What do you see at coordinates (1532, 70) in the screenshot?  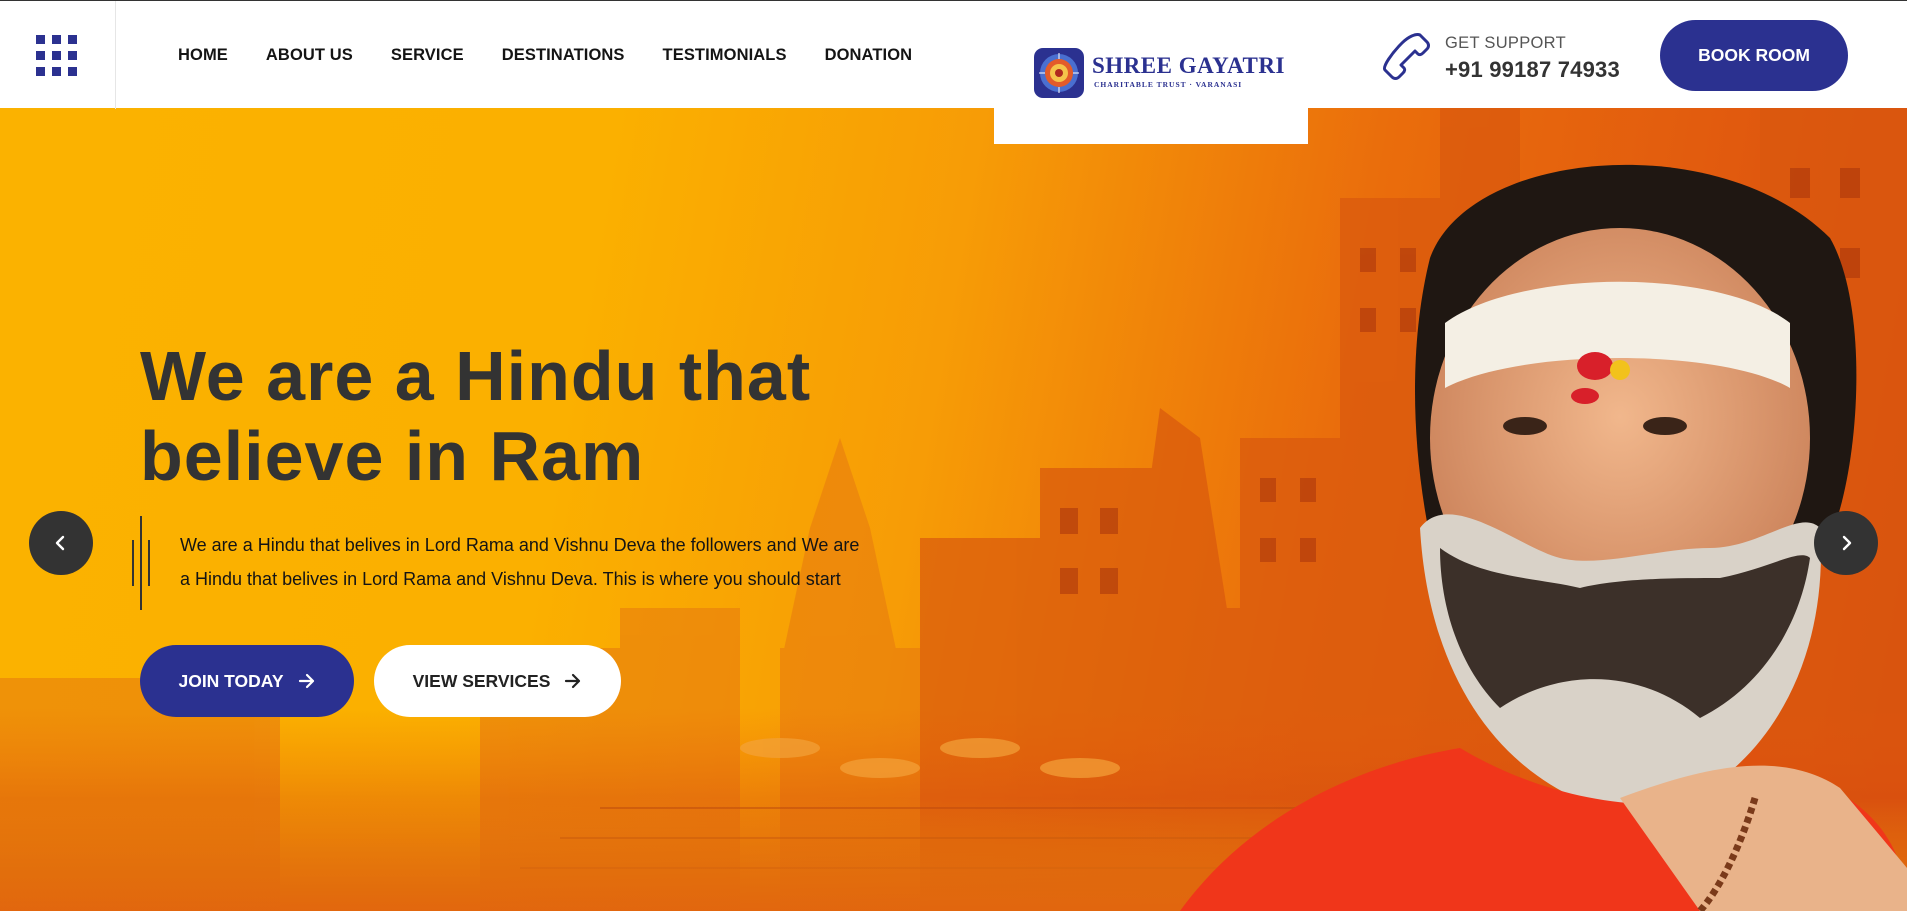 I see `support-phone: +91 99187 74933` at bounding box center [1532, 70].